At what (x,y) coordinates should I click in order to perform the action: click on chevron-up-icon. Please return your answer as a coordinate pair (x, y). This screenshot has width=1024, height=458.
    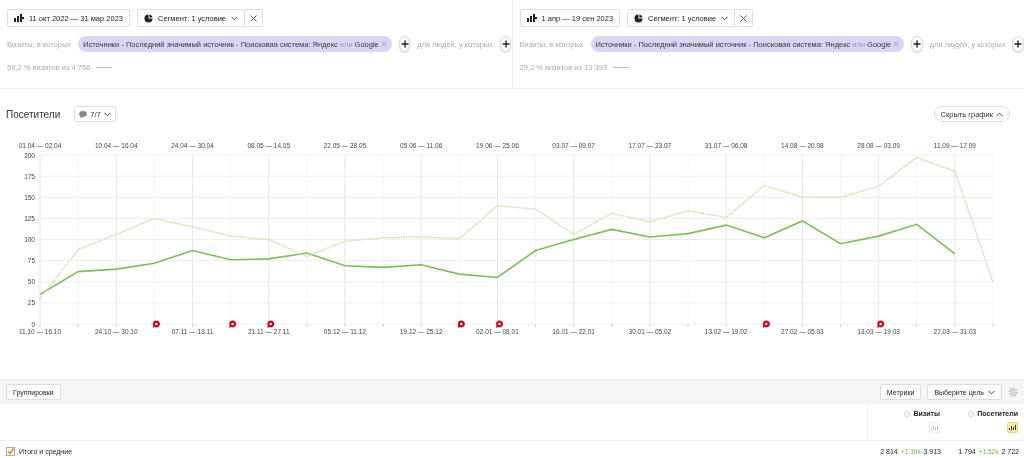
    Looking at the image, I should click on (999, 114).